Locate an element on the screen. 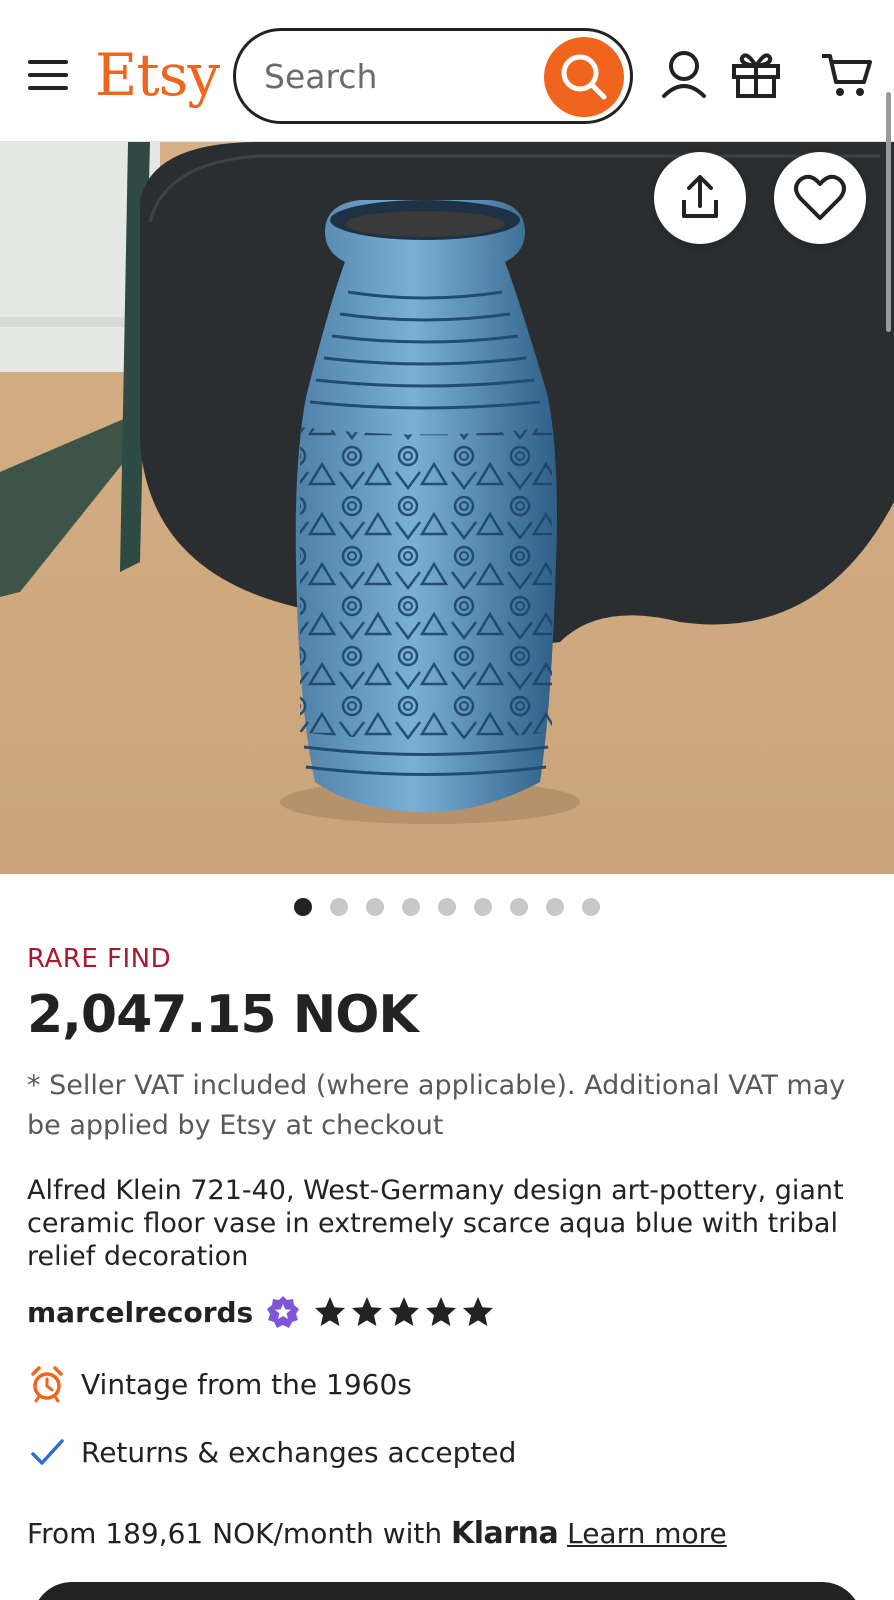 The height and width of the screenshot is (1600, 894). page-scrollbar is located at coordinates (888, 212).